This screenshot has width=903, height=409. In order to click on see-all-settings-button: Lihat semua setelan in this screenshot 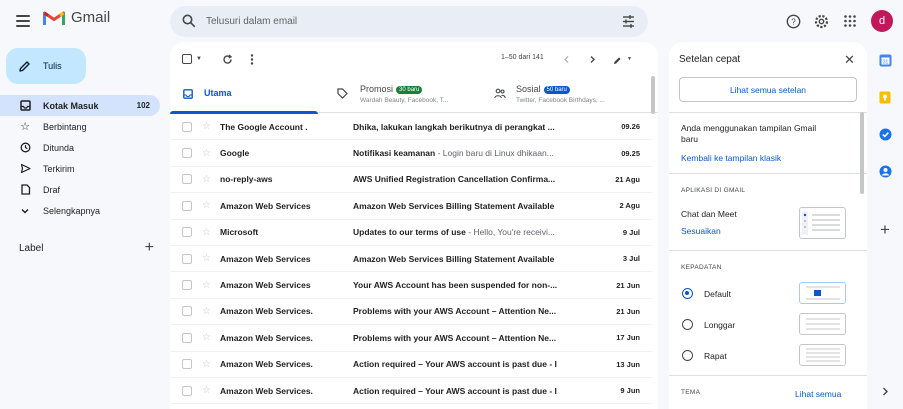, I will do `click(768, 89)`.